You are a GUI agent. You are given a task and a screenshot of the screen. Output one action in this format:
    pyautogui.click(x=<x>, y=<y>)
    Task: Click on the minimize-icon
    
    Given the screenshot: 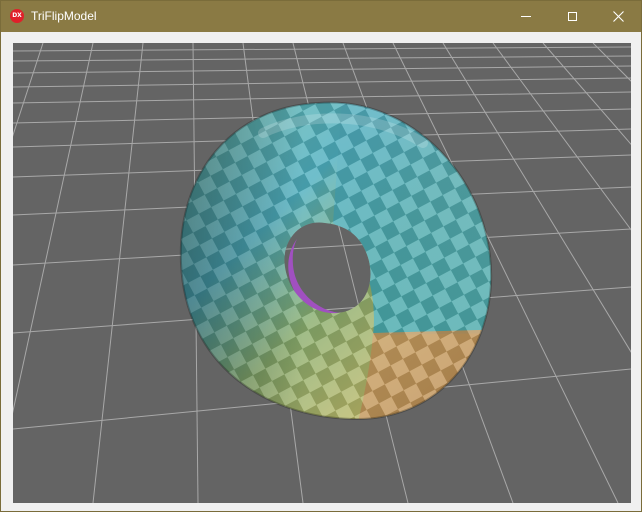 What is the action you would take?
    pyautogui.click(x=526, y=16)
    